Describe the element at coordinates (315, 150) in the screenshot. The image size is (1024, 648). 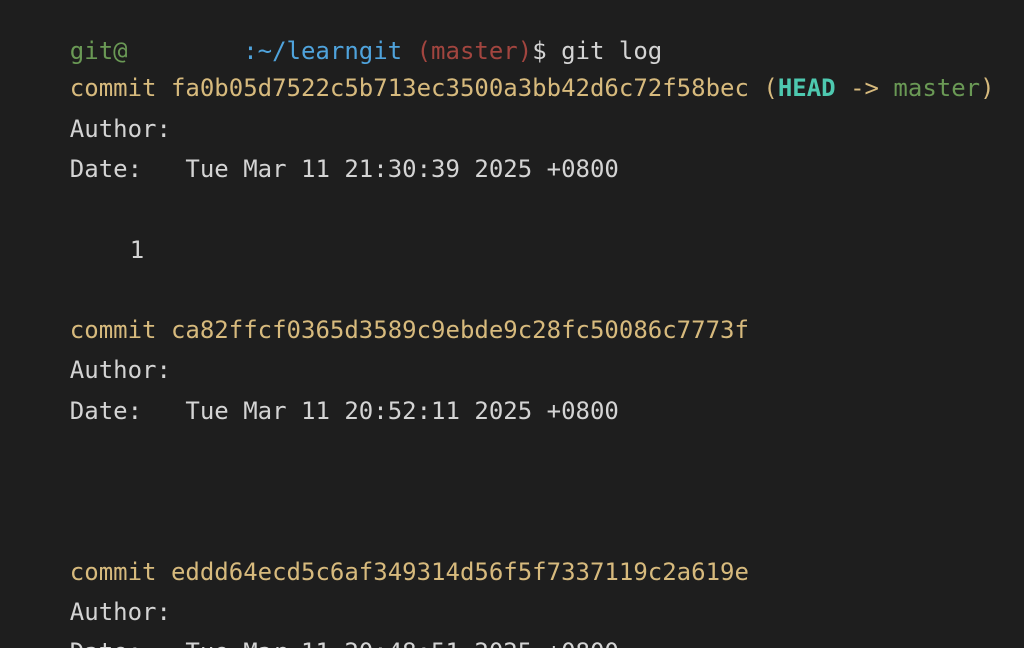
I see `date-line: Date: Tue Mar 11 21:30:39 2025 +0800` at that location.